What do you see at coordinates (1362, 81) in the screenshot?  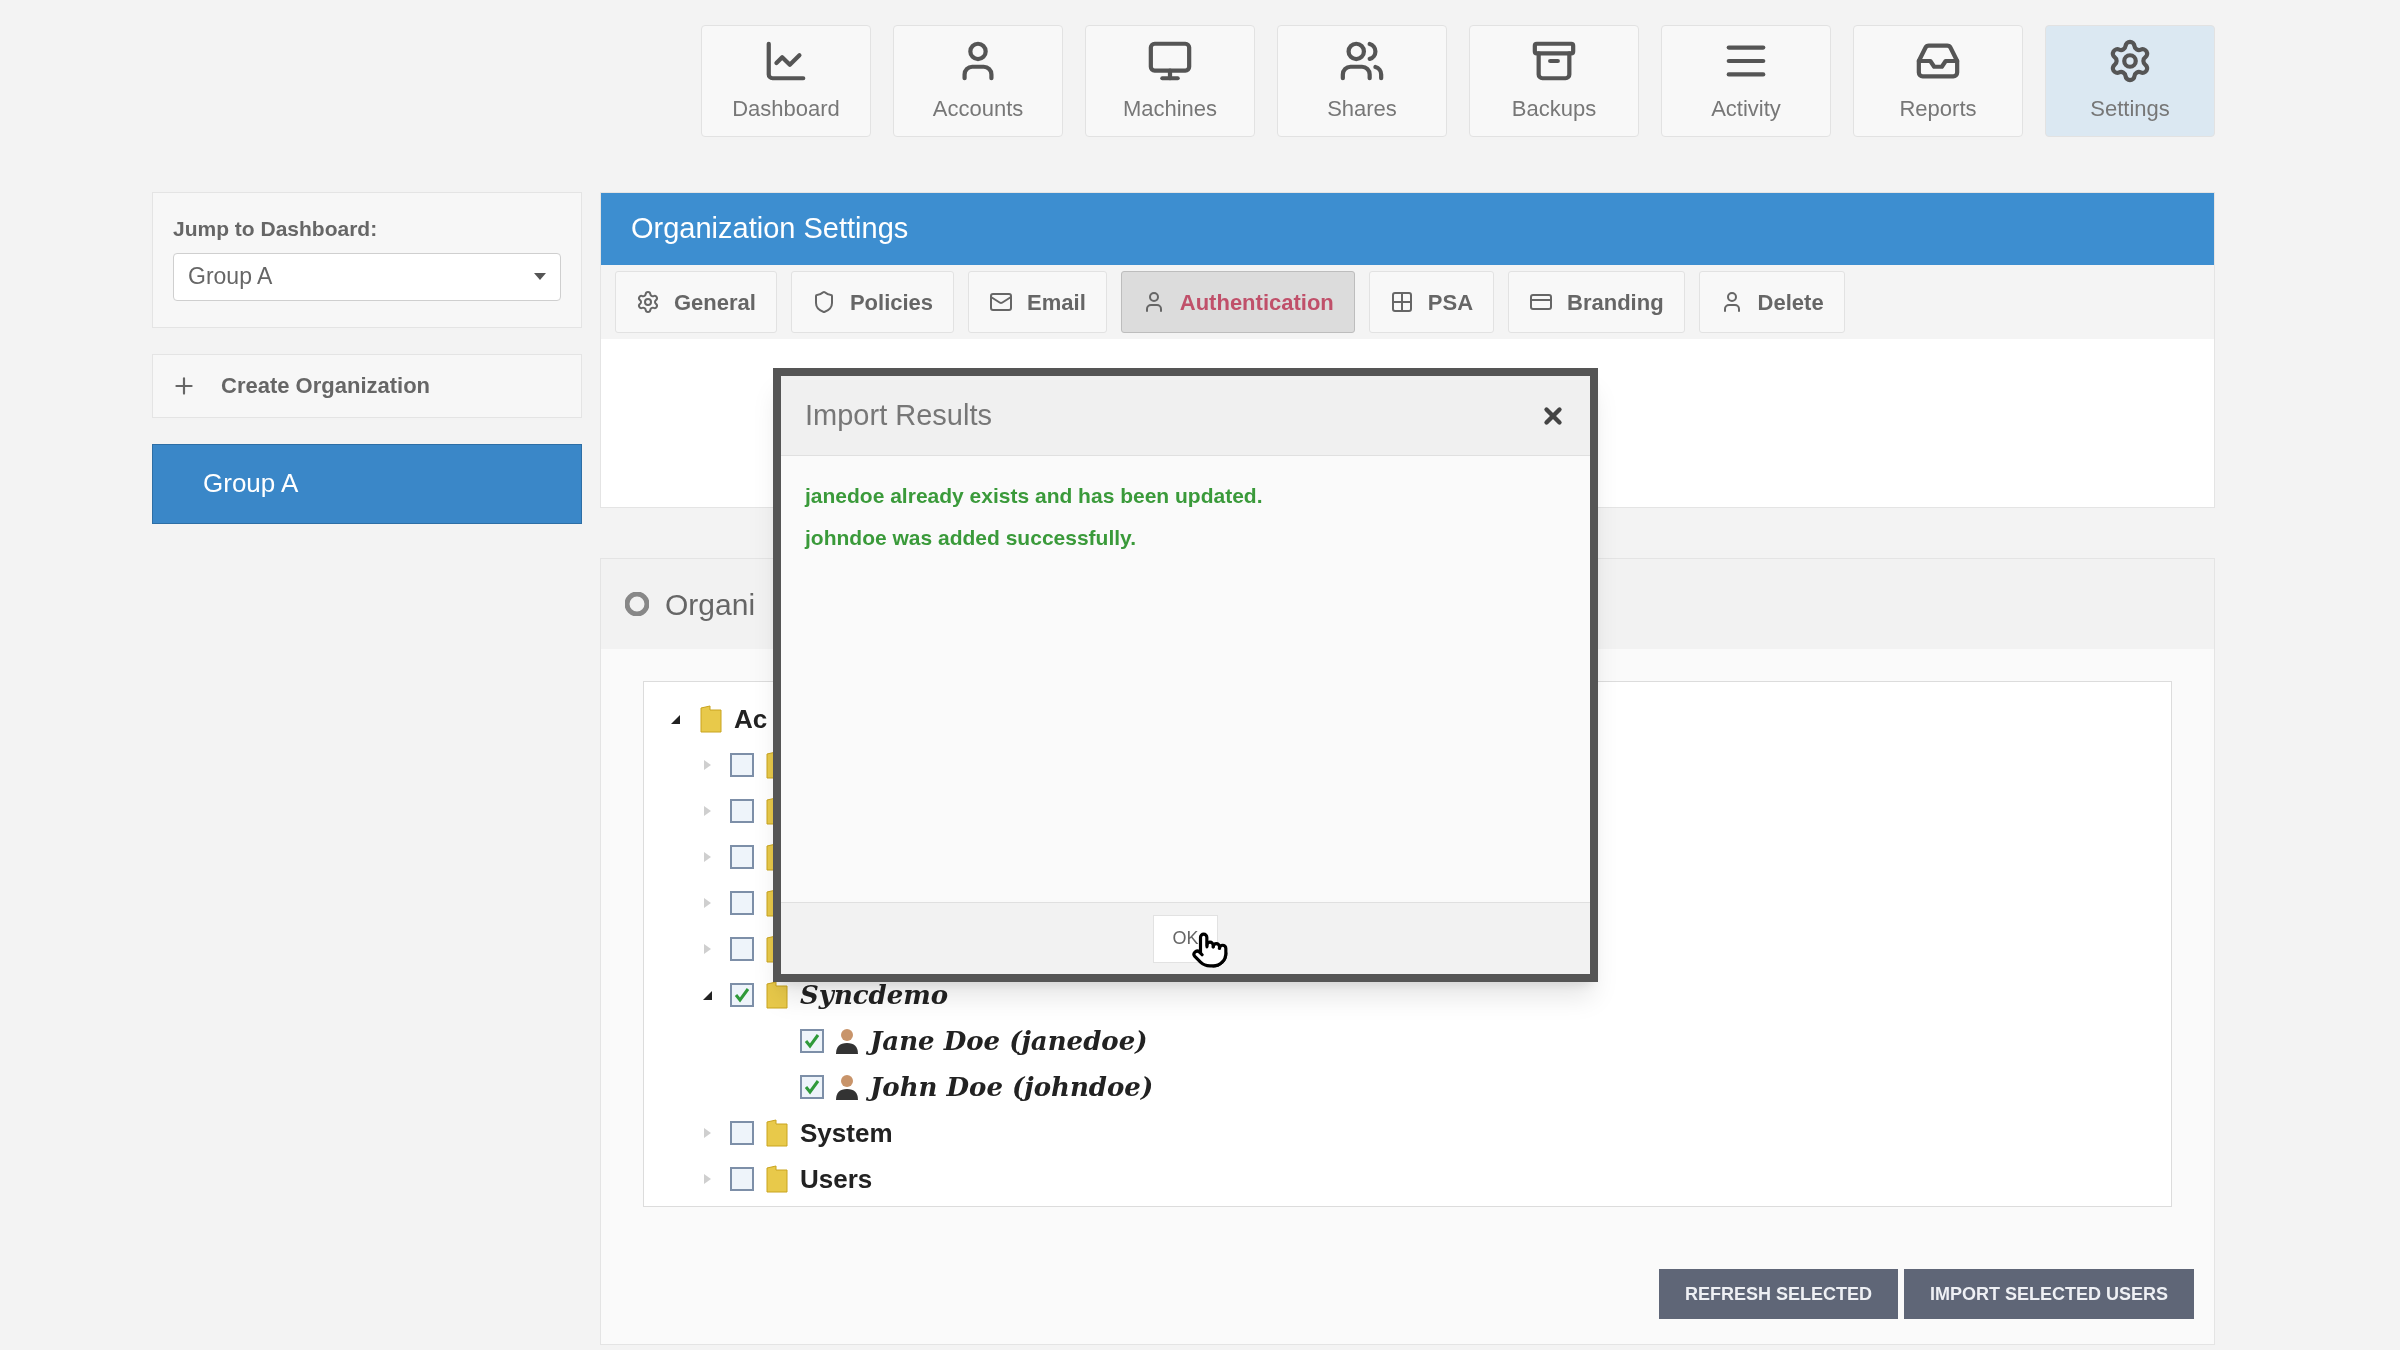 I see `nav-button: Shares` at bounding box center [1362, 81].